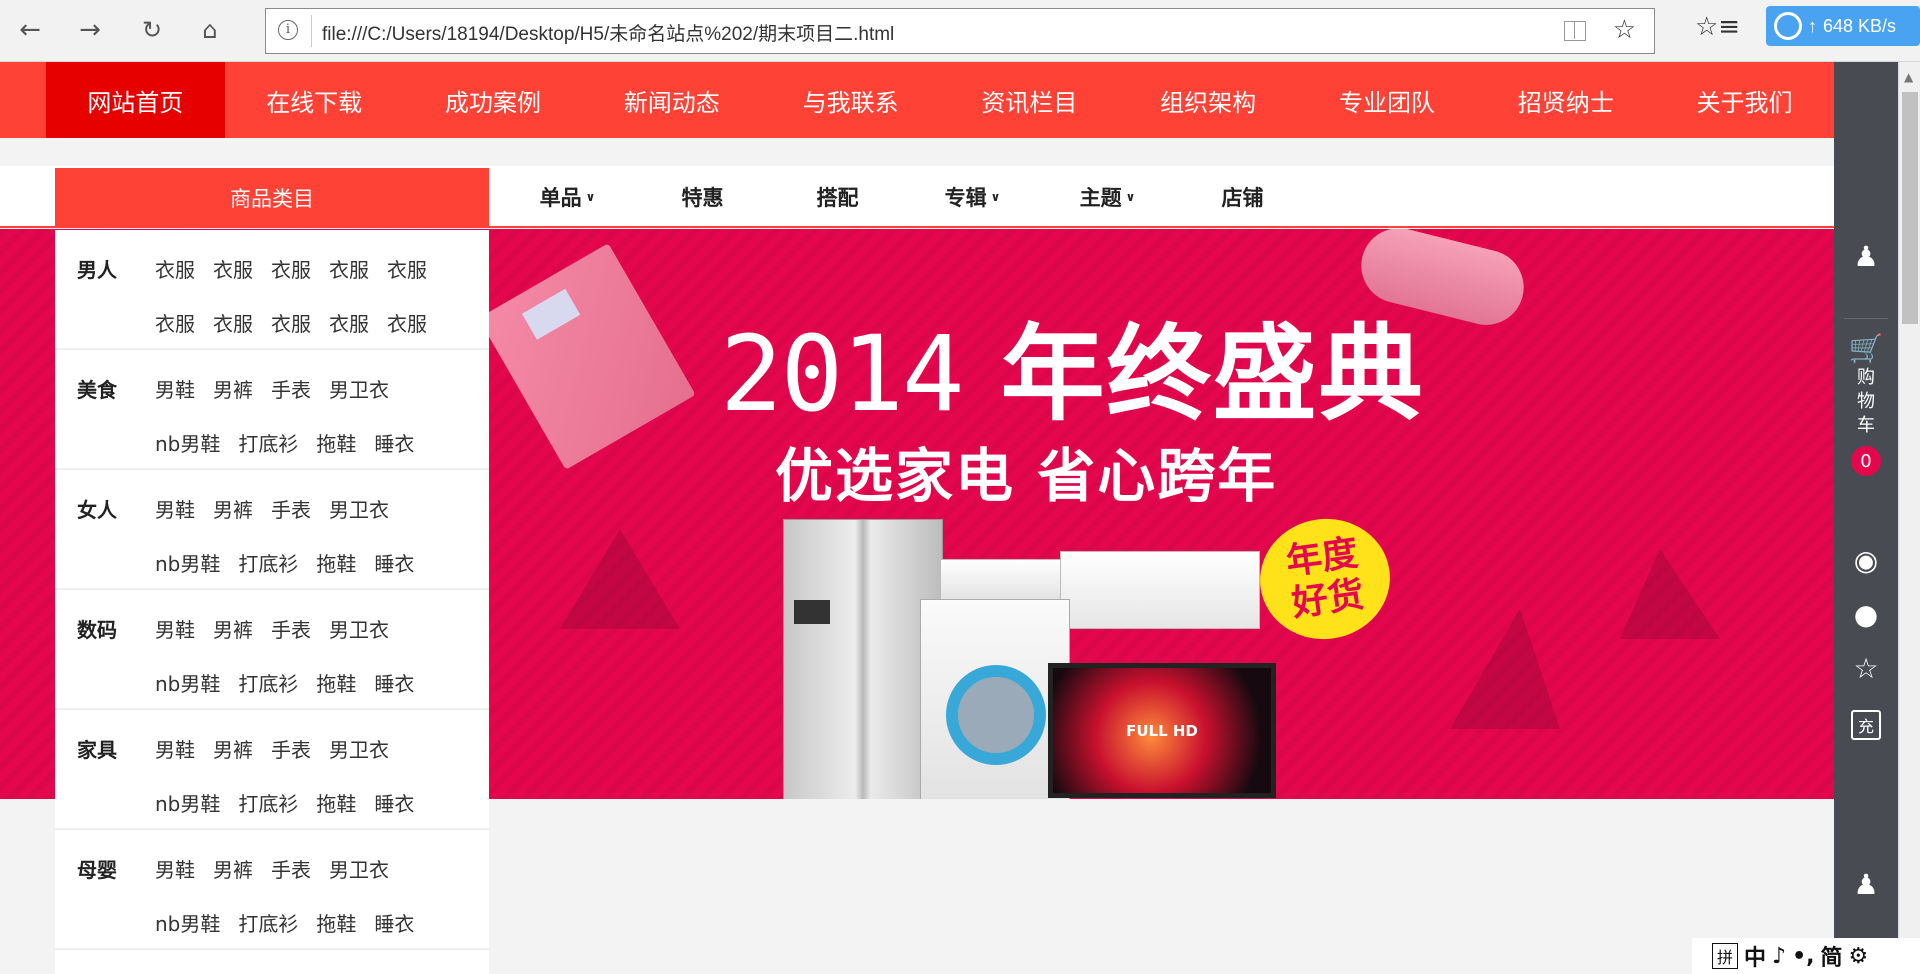  Describe the element at coordinates (1624, 30) in the screenshot. I see `favorite-star-icon: ☆` at that location.